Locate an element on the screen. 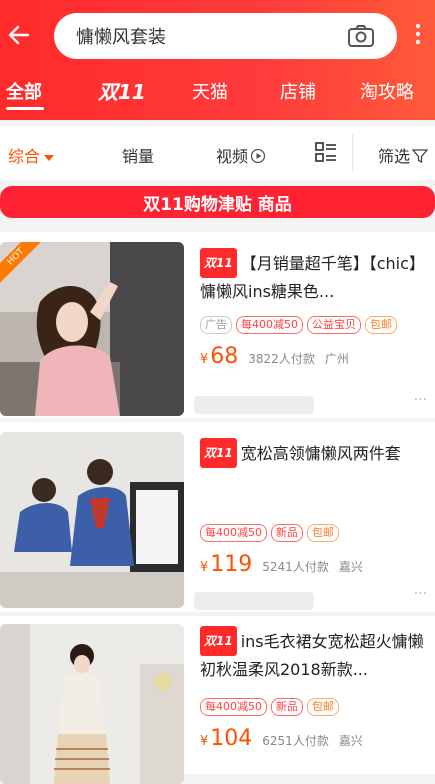  search-input: 慵懒风套装 is located at coordinates (121, 36).